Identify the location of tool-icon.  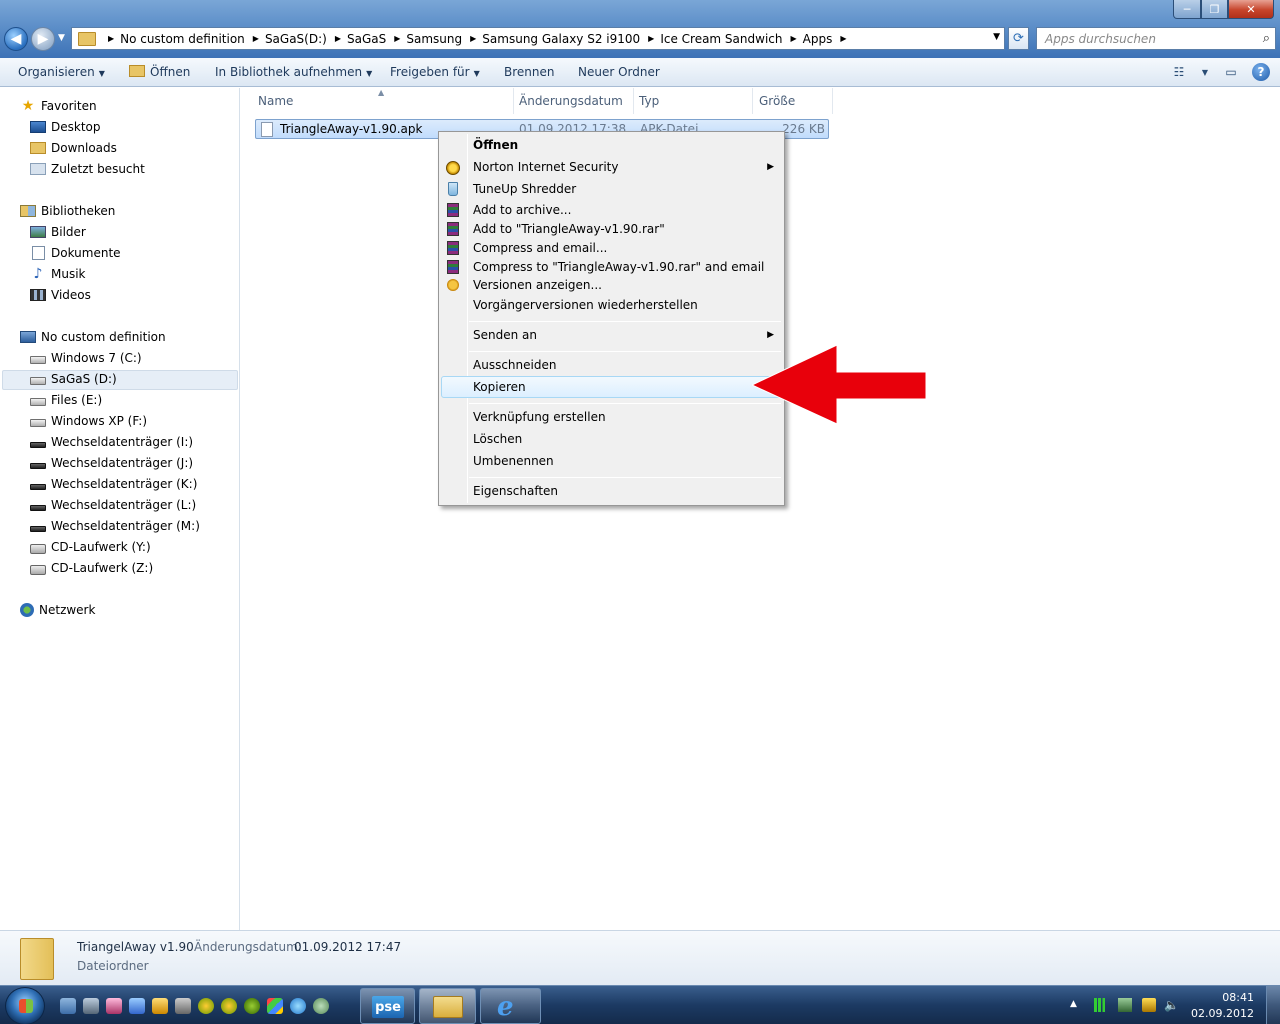
(160, 1006).